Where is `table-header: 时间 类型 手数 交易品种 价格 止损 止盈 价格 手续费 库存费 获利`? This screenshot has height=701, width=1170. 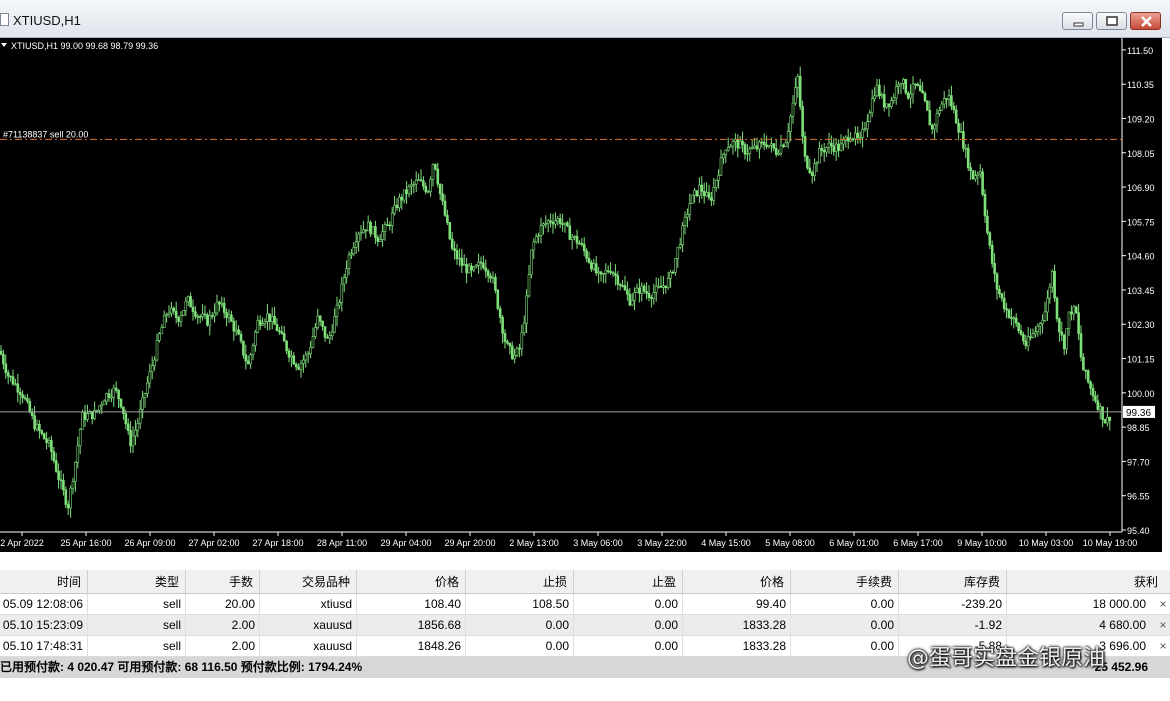 table-header: 时间 类型 手数 交易品种 价格 止损 止盈 价格 手续费 库存费 获利 is located at coordinates (585, 582).